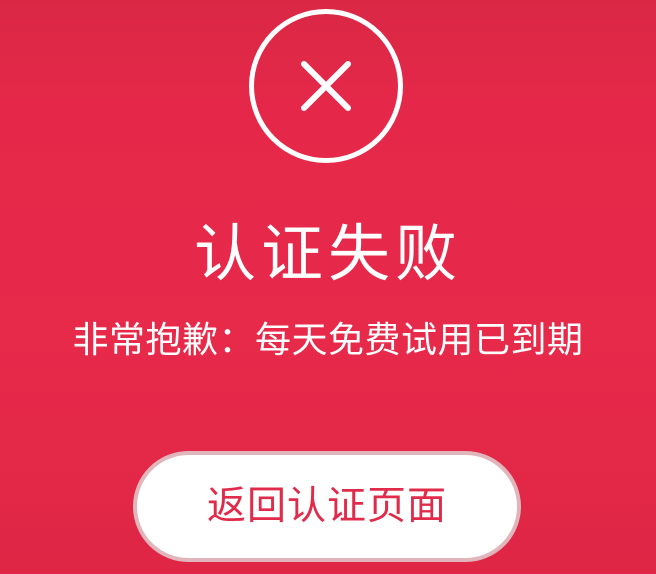  What do you see at coordinates (328, 340) in the screenshot?
I see `error-message: 非常抱歉：每天免费试用已到期` at bounding box center [328, 340].